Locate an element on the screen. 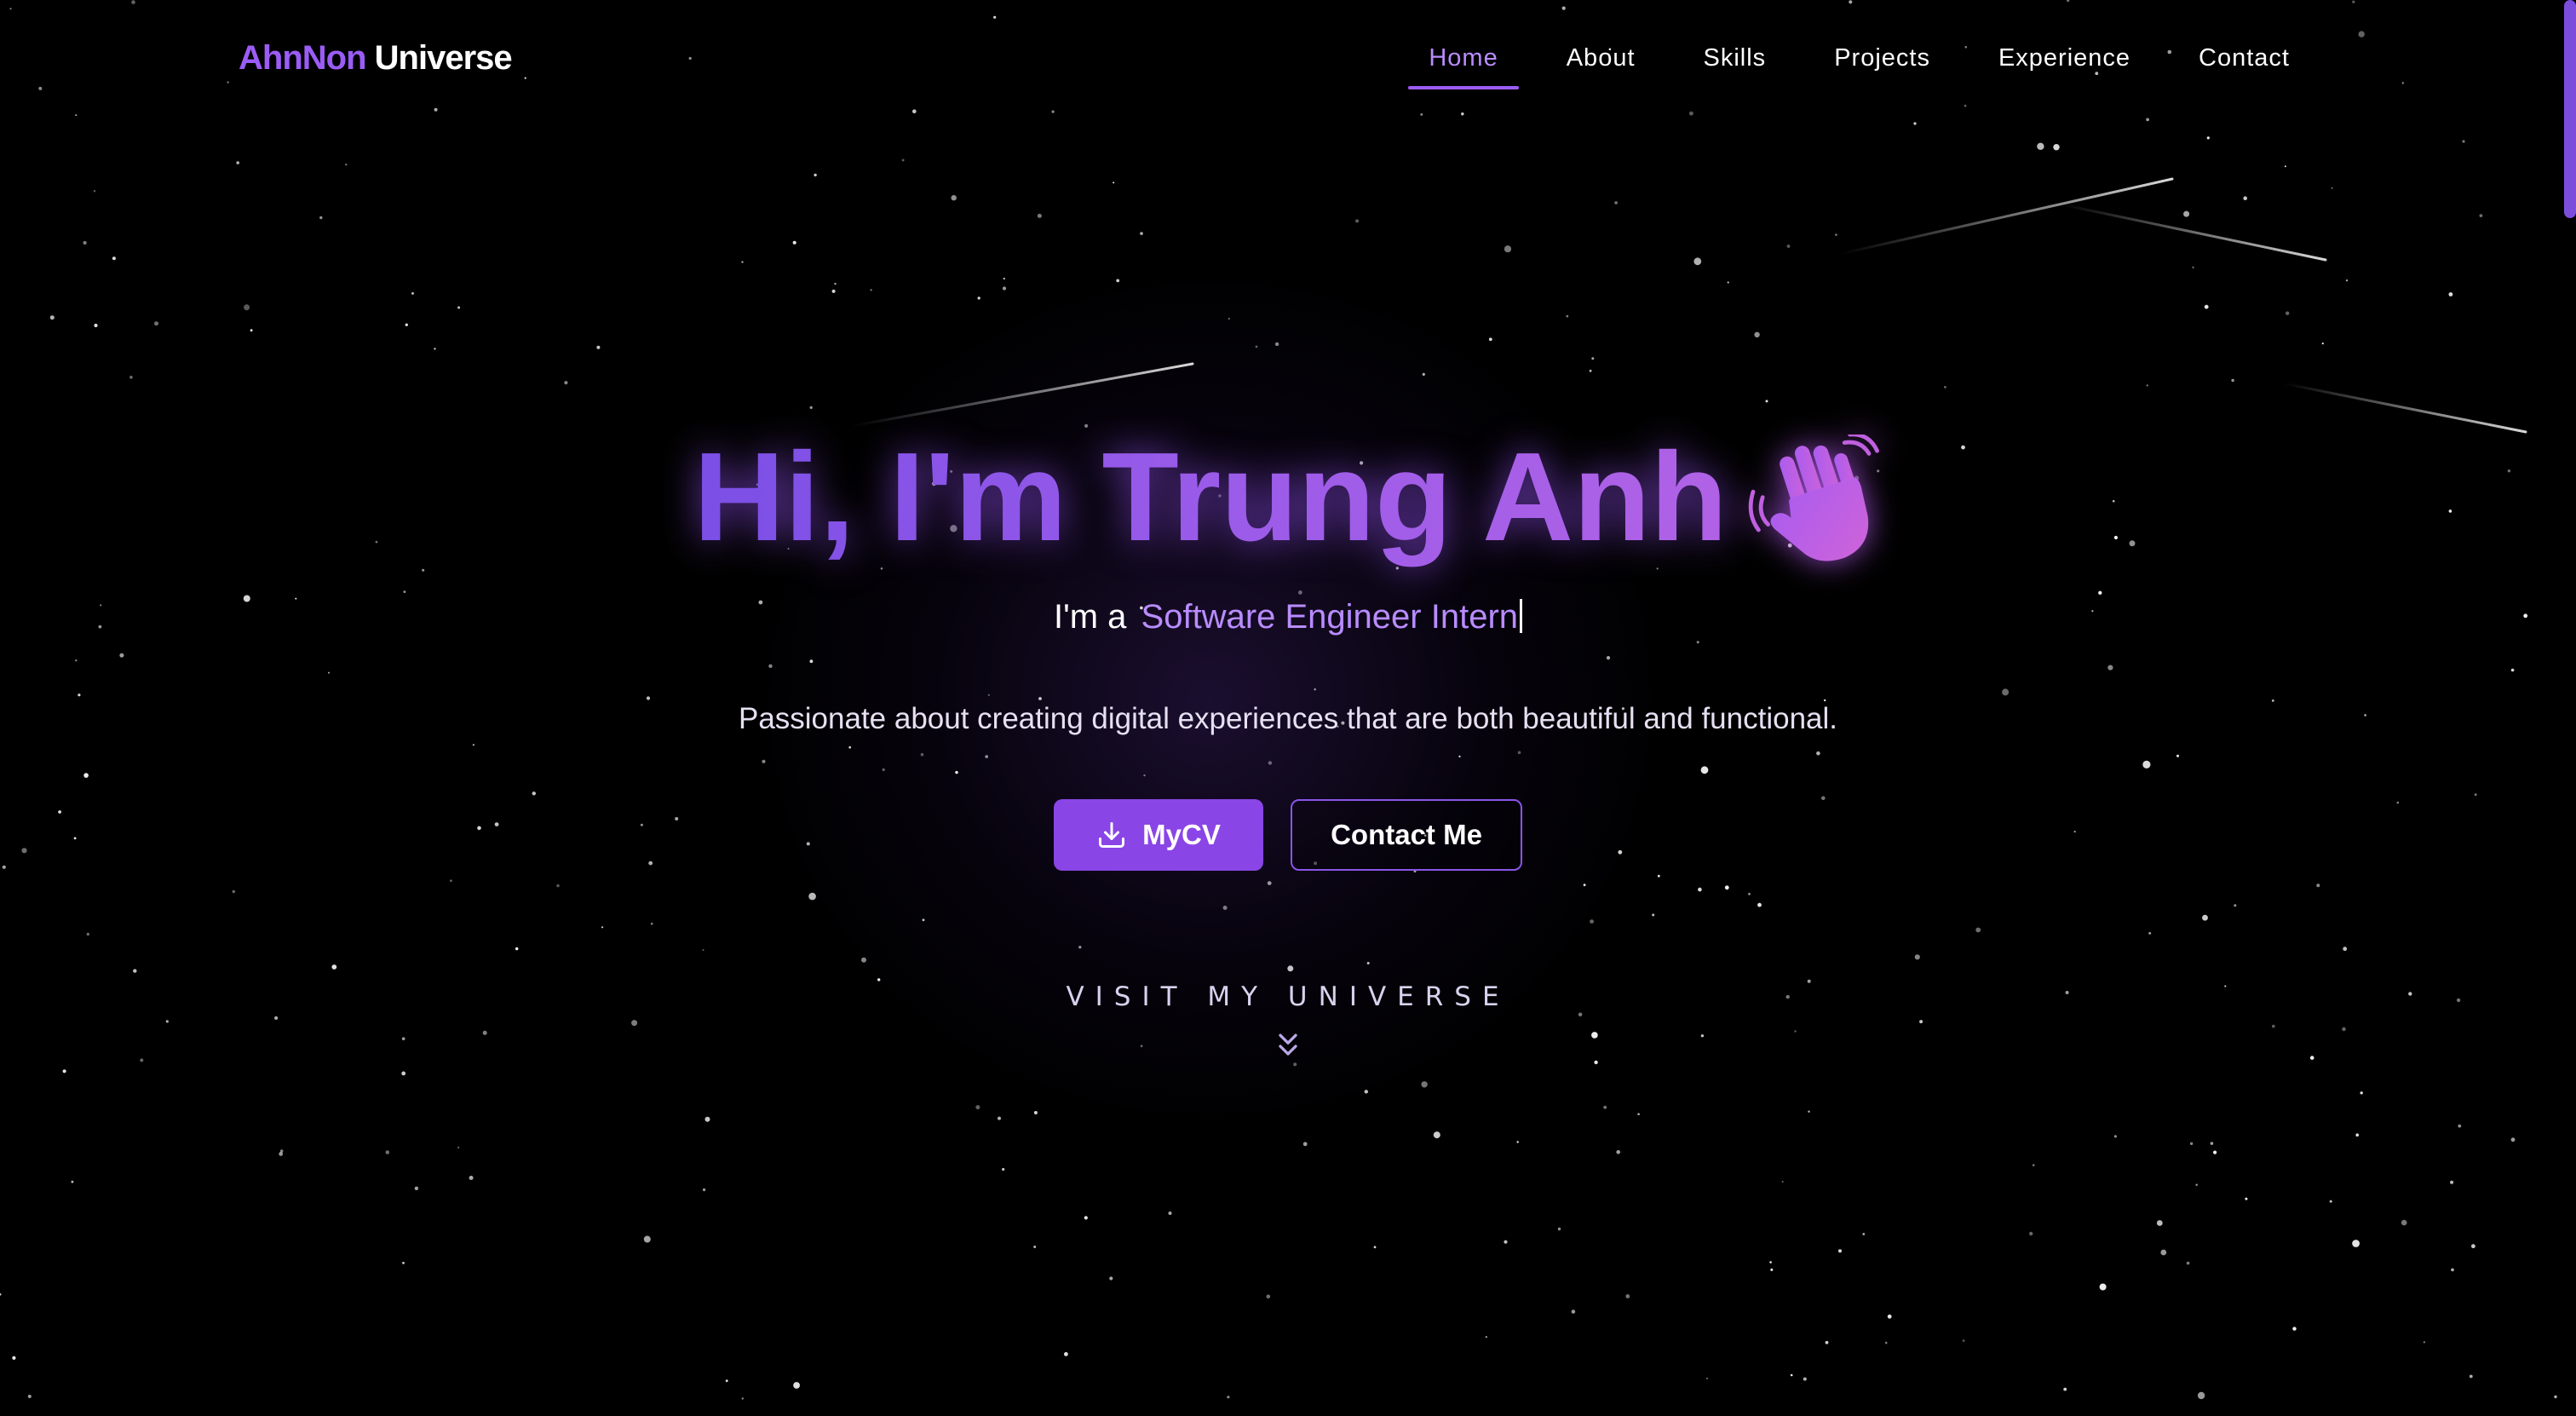 The image size is (2576, 1416). scrollbar-track is located at coordinates (2569, 708).